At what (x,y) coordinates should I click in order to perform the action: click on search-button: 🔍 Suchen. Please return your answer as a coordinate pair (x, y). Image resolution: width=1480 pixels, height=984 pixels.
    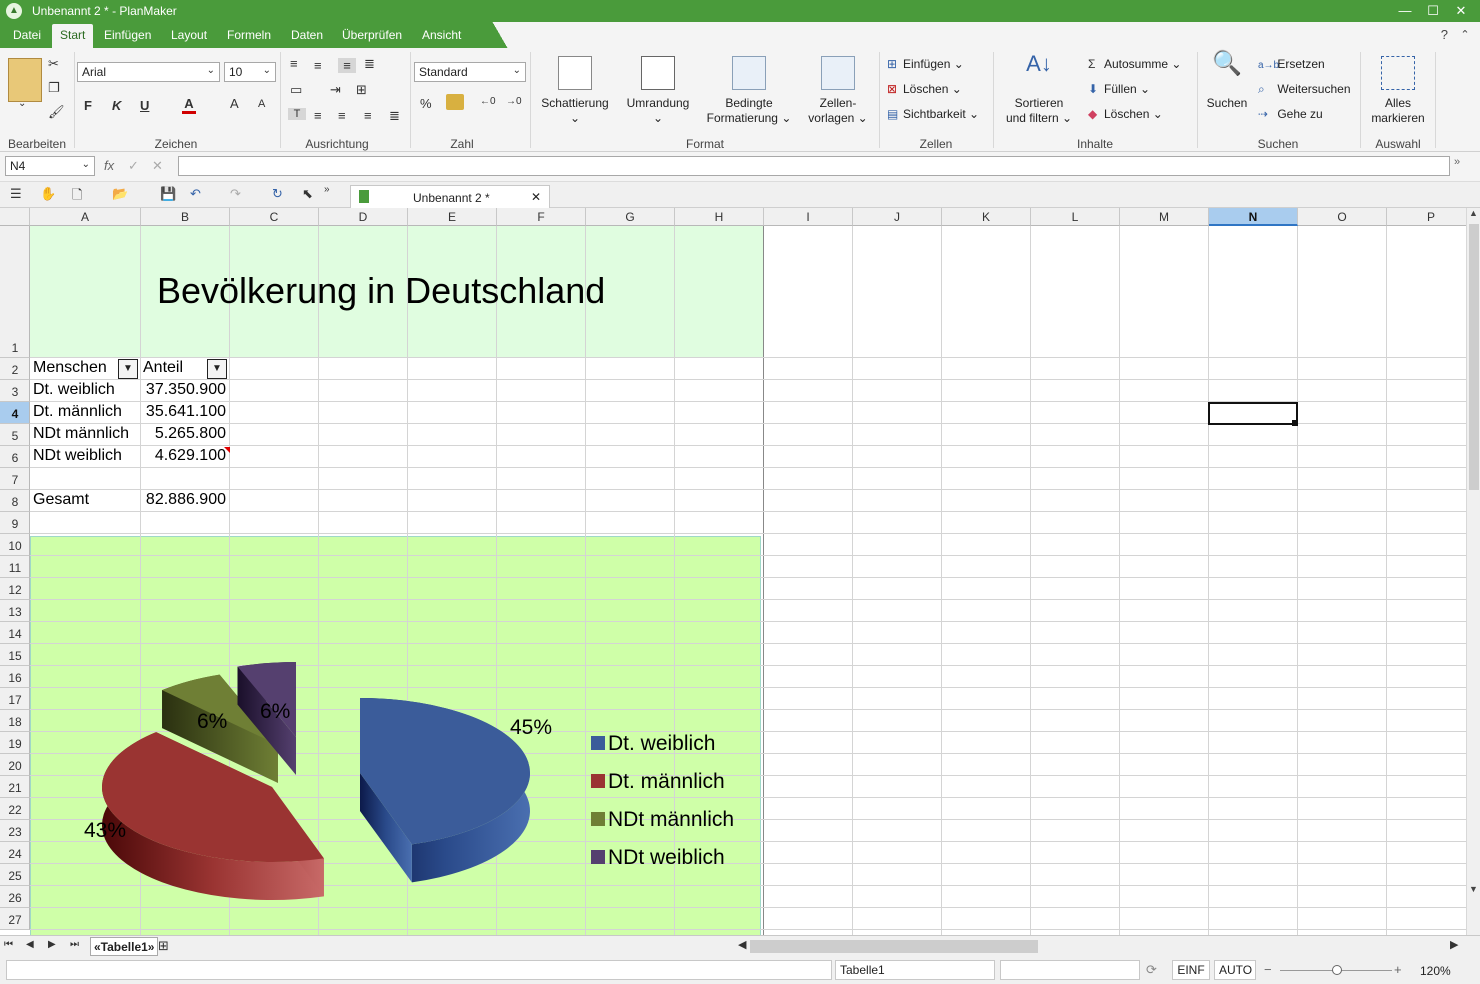
    Looking at the image, I should click on (1227, 81).